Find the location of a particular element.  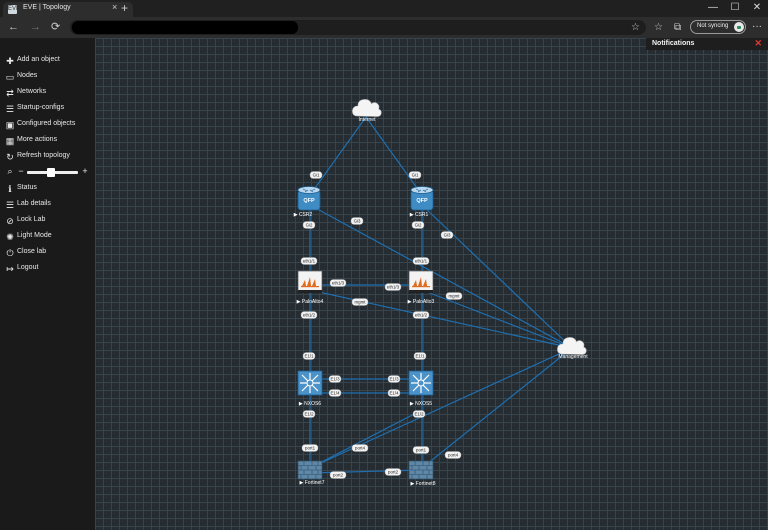

profile-avatar is located at coordinates (739, 27).